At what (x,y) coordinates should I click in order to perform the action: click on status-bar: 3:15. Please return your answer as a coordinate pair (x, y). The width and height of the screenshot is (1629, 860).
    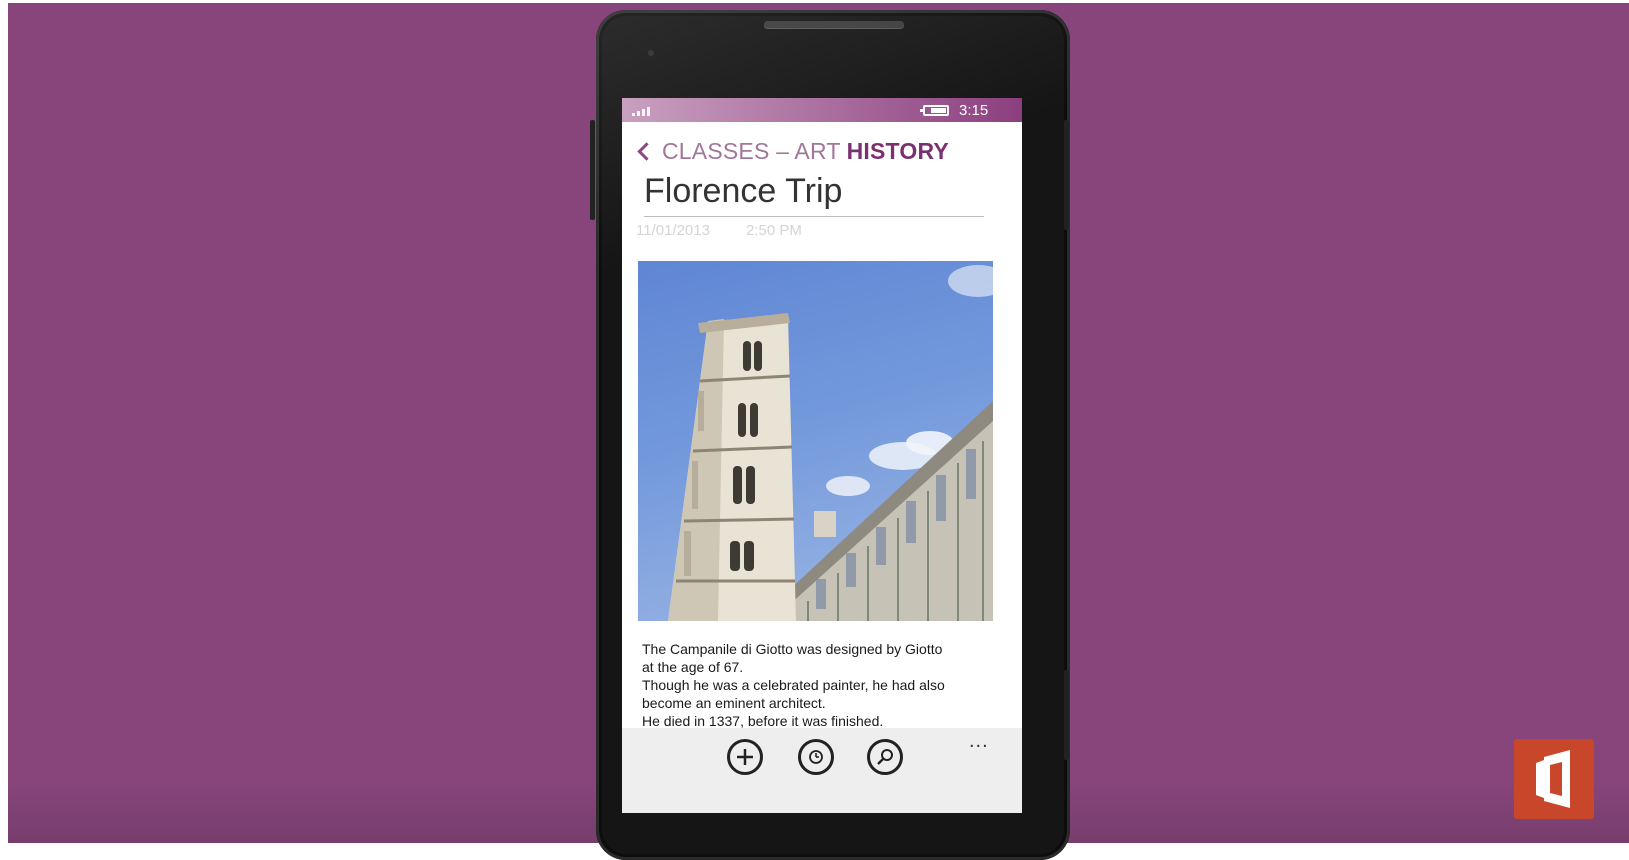
    Looking at the image, I should click on (822, 110).